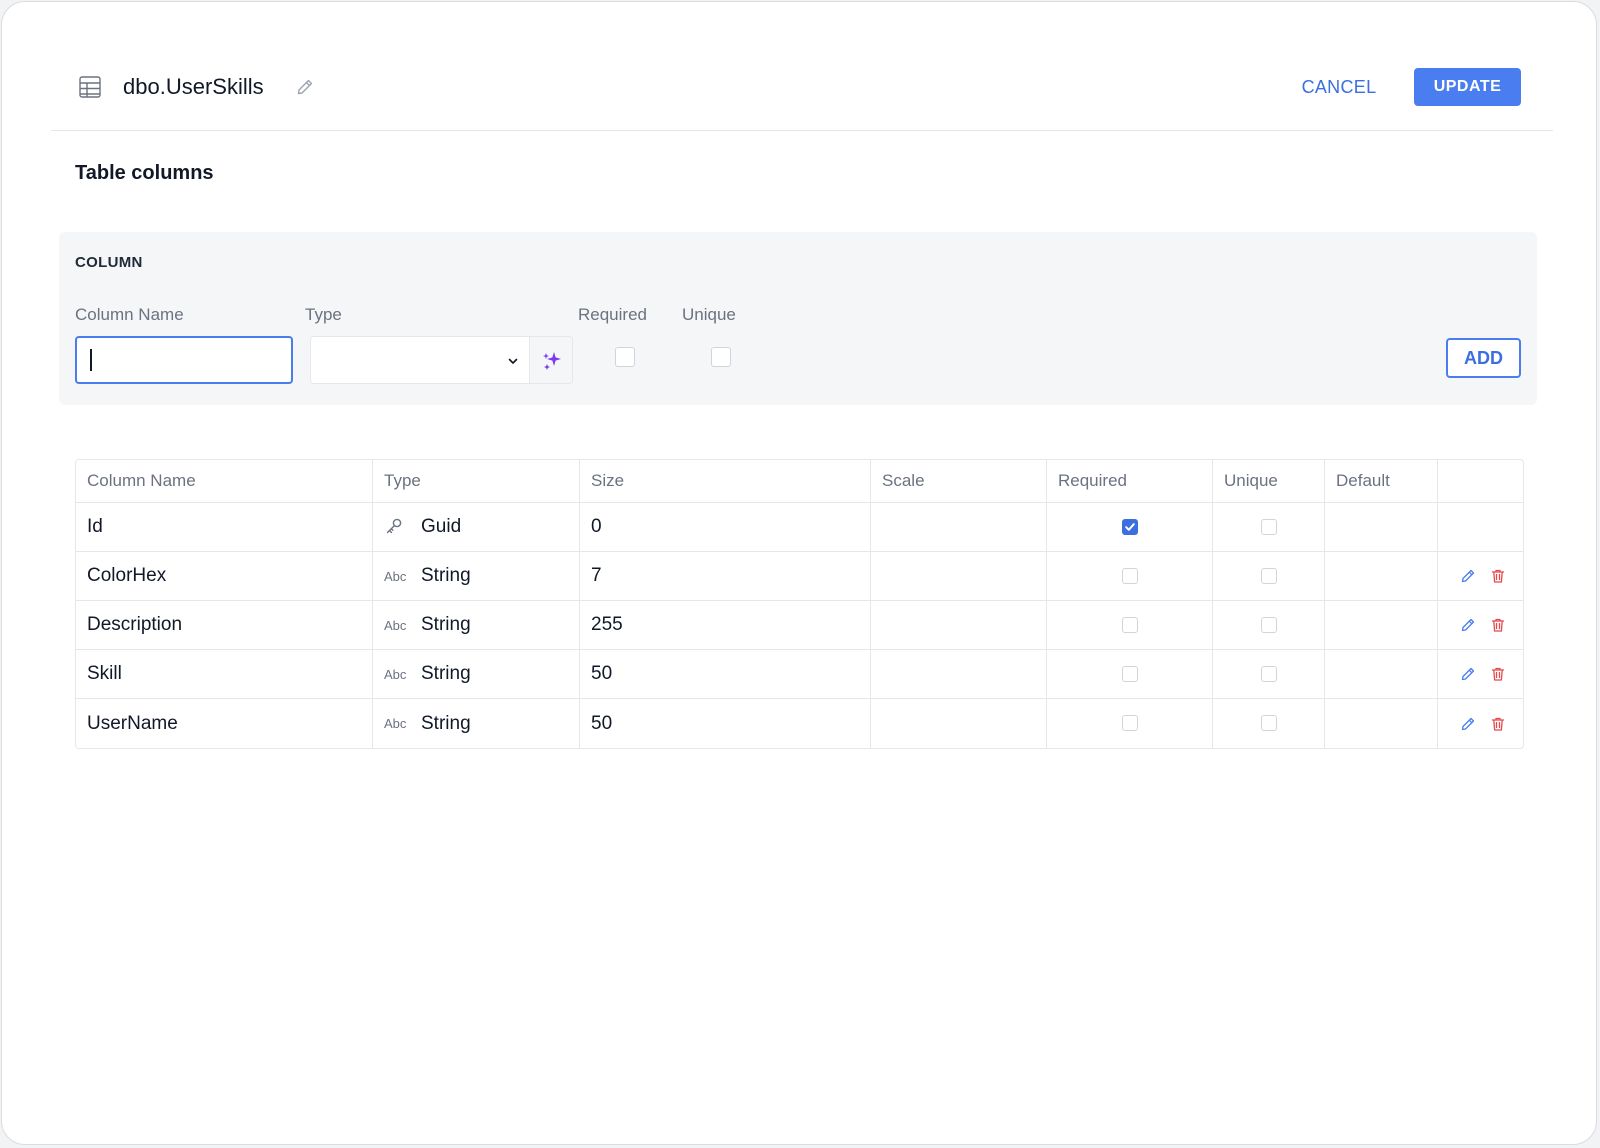 Image resolution: width=1600 pixels, height=1148 pixels. What do you see at coordinates (1467, 87) in the screenshot?
I see `update-button: UPDATE` at bounding box center [1467, 87].